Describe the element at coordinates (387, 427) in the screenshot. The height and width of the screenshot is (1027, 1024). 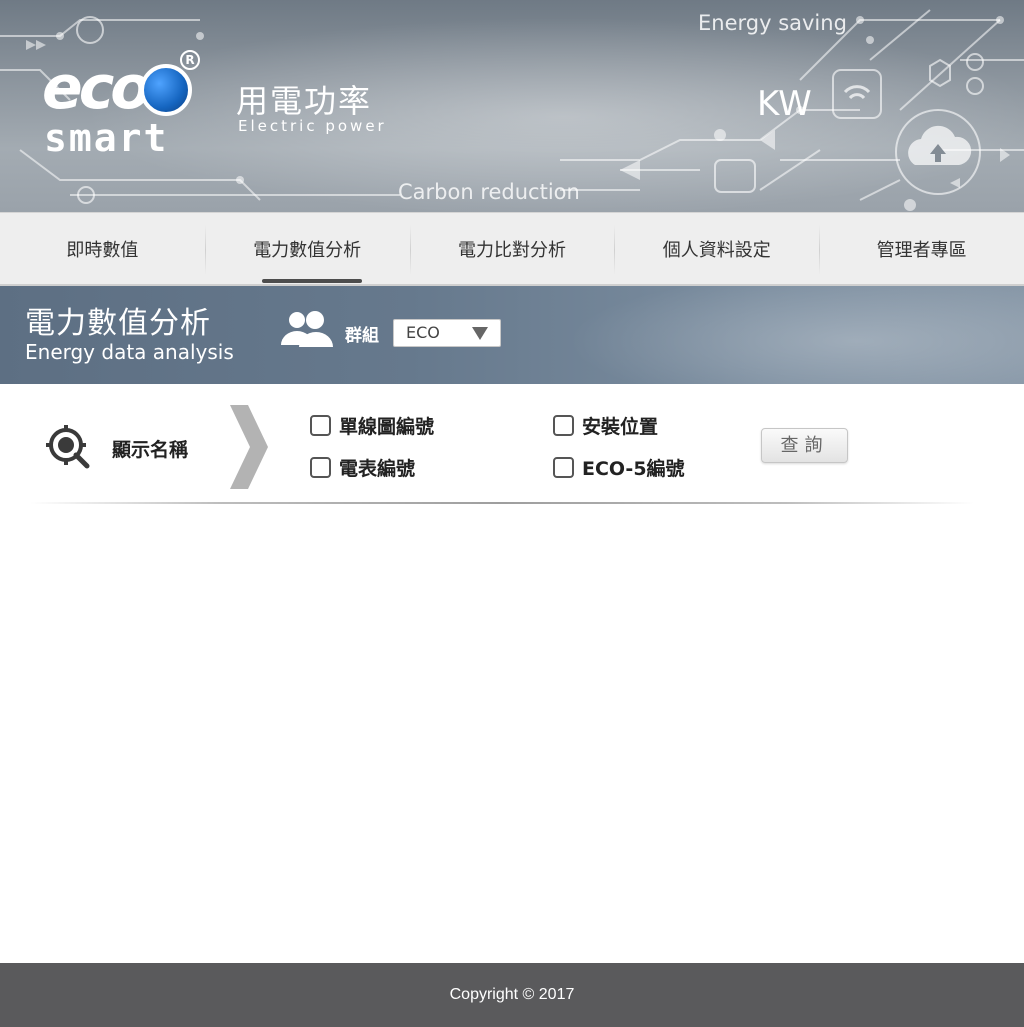
I see `checkbox-label: 單線圖編號` at that location.